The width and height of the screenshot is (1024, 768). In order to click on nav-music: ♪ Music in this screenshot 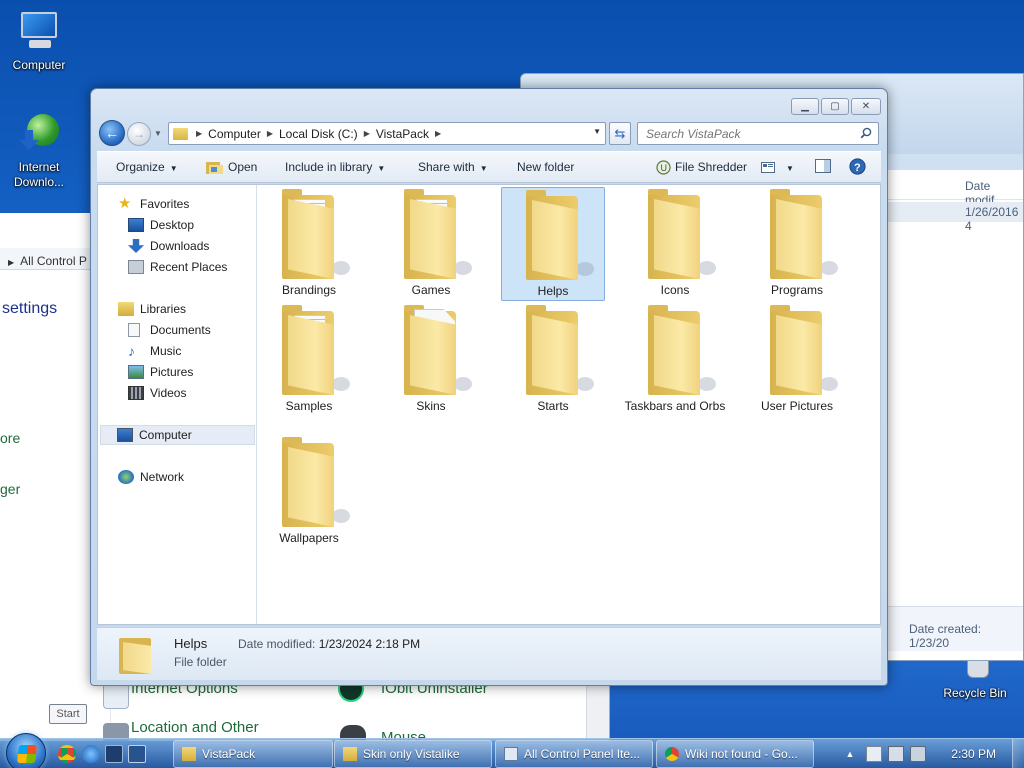, I will do `click(154, 351)`.